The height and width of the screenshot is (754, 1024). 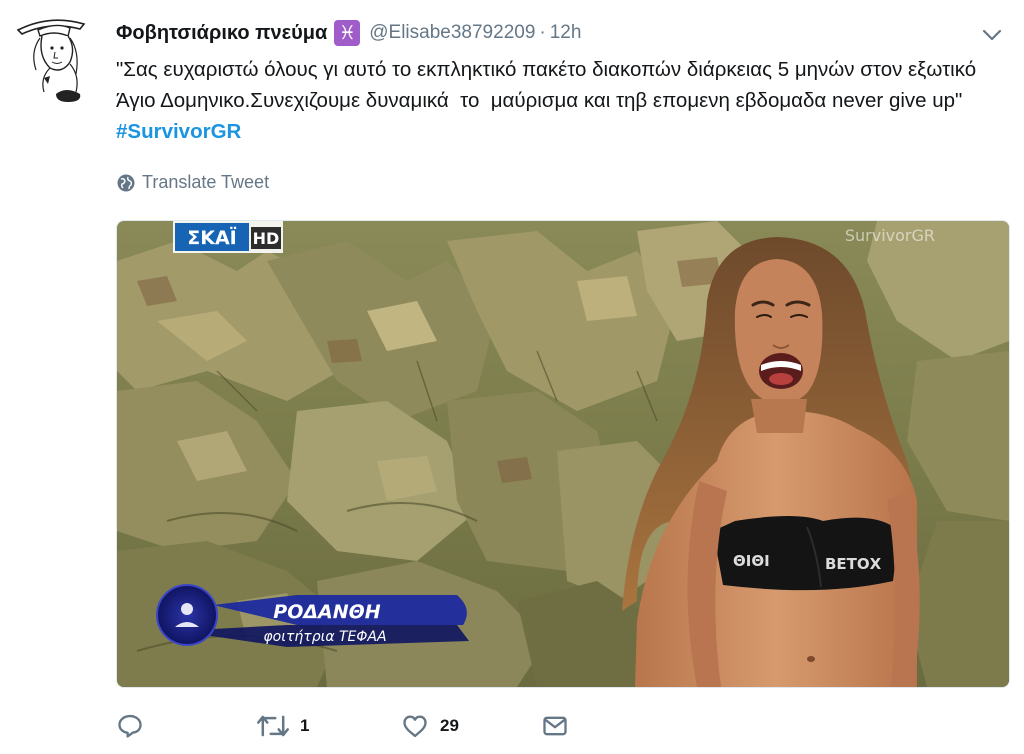 What do you see at coordinates (273, 726) in the screenshot?
I see `retweet-icon` at bounding box center [273, 726].